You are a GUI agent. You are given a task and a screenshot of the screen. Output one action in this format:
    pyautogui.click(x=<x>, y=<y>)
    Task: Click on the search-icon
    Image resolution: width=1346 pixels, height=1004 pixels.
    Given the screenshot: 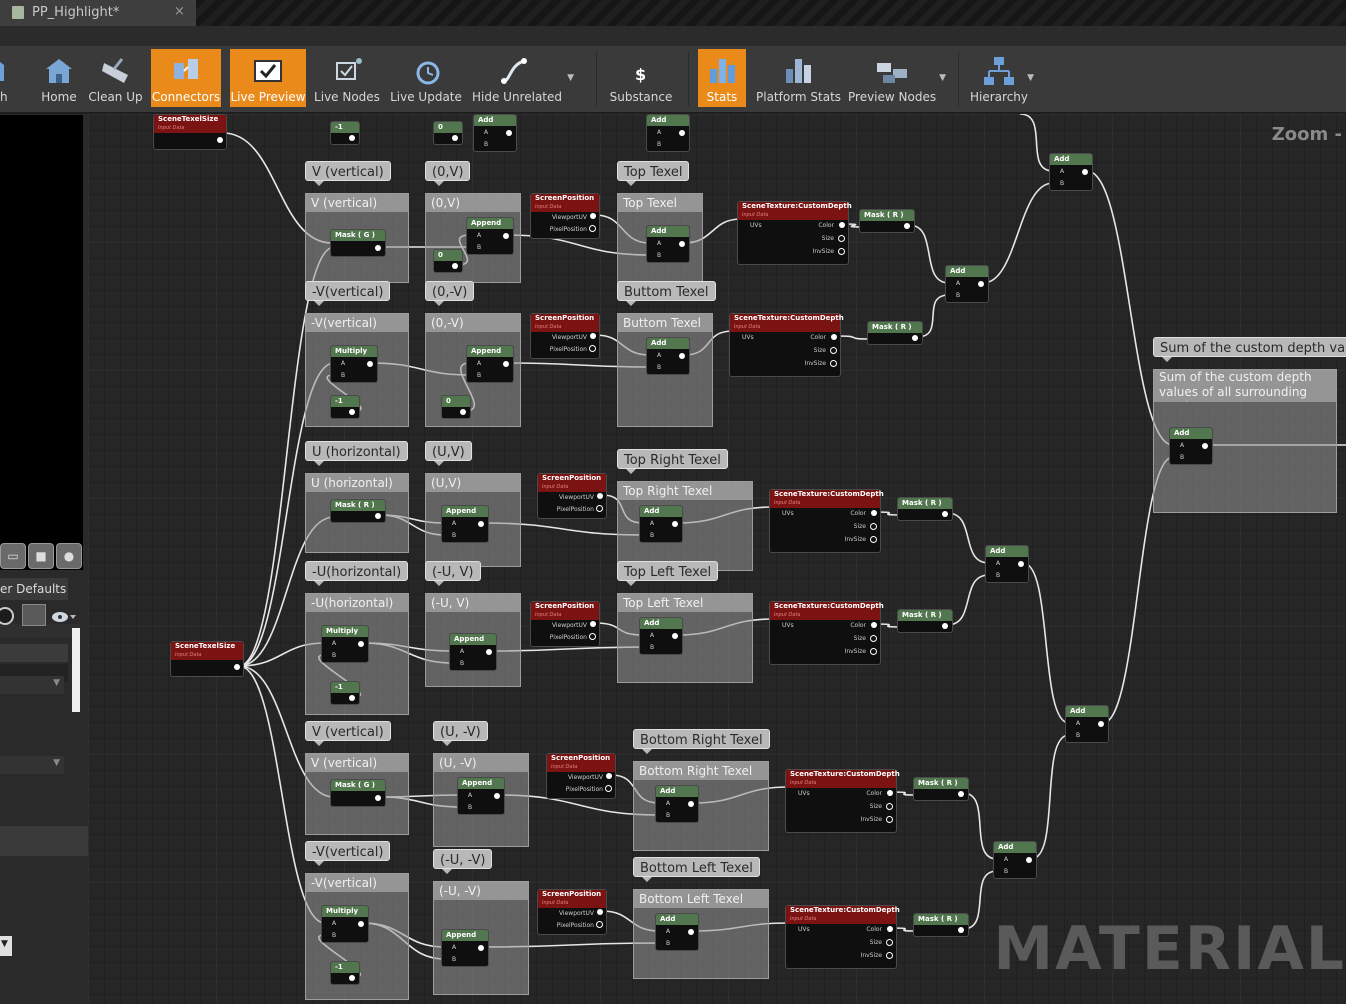 What is the action you would take?
    pyautogui.click(x=7, y=616)
    